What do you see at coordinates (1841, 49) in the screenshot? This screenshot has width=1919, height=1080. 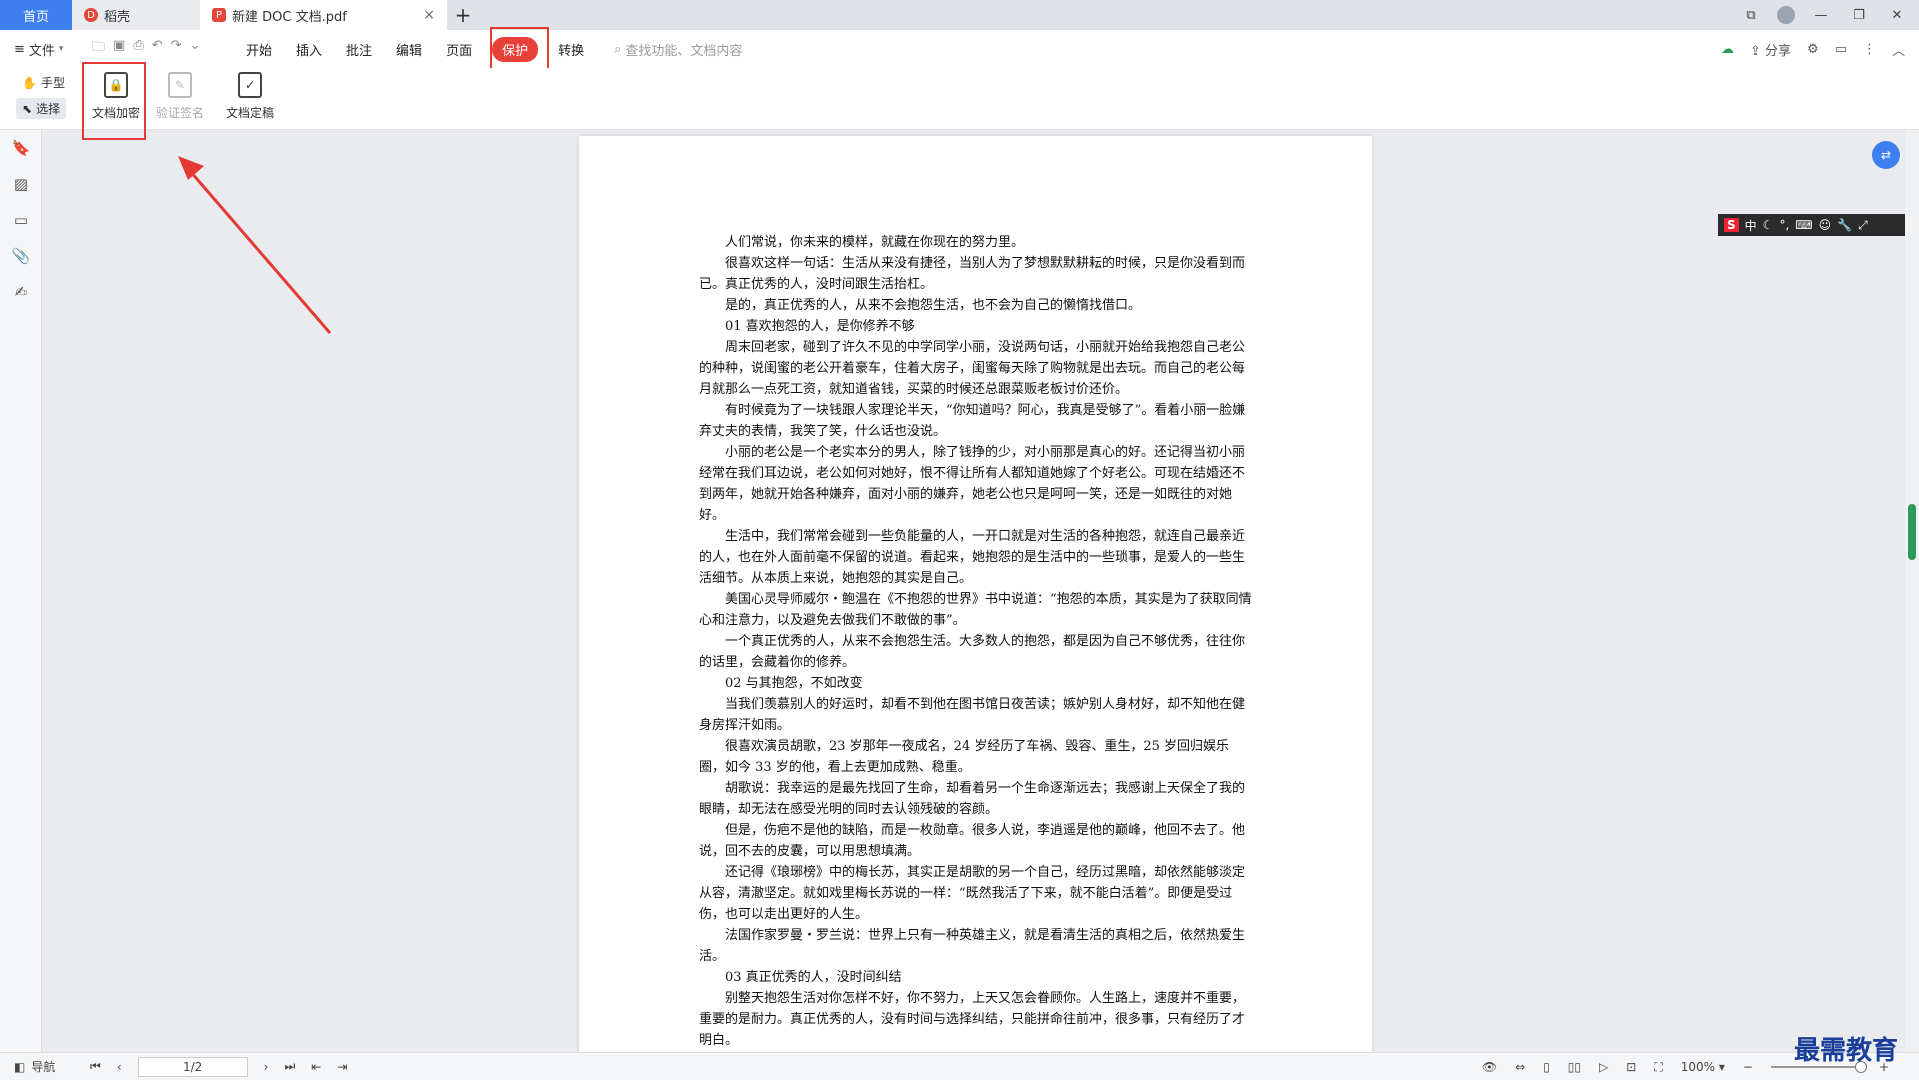 I see `comment-icon: ▭` at bounding box center [1841, 49].